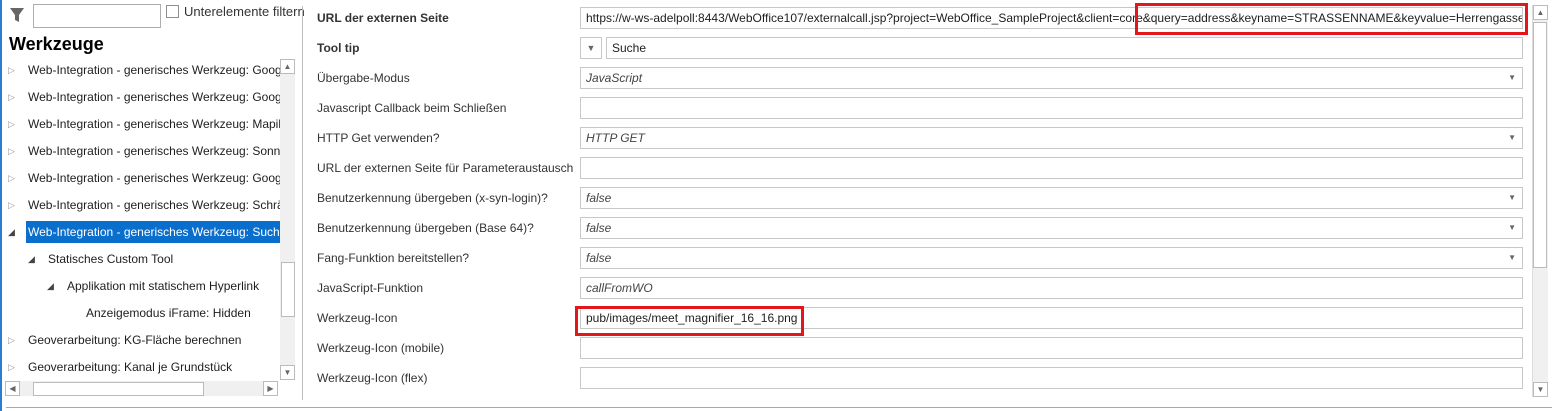  Describe the element at coordinates (270, 388) in the screenshot. I see `scroll-right-button: ▶` at that location.